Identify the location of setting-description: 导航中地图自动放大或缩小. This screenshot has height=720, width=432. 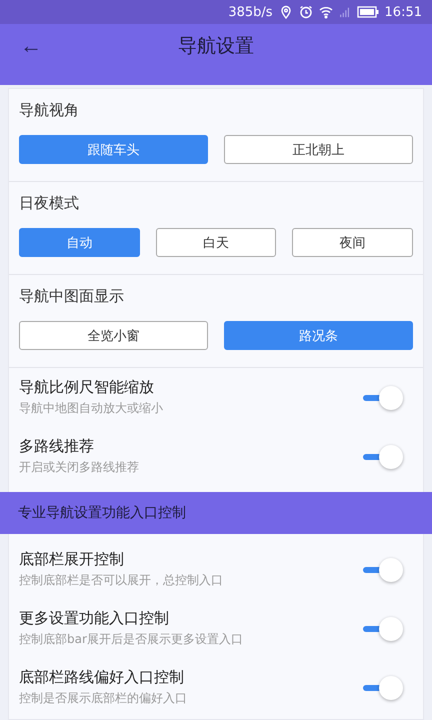
(91, 408).